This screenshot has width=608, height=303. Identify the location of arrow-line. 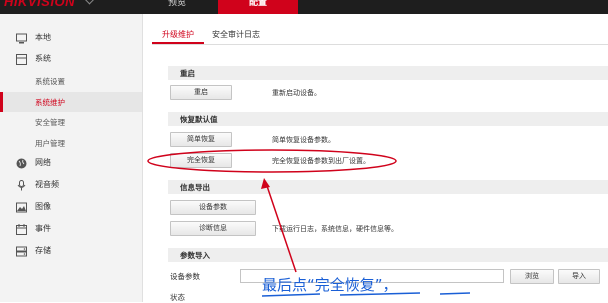
(281, 227).